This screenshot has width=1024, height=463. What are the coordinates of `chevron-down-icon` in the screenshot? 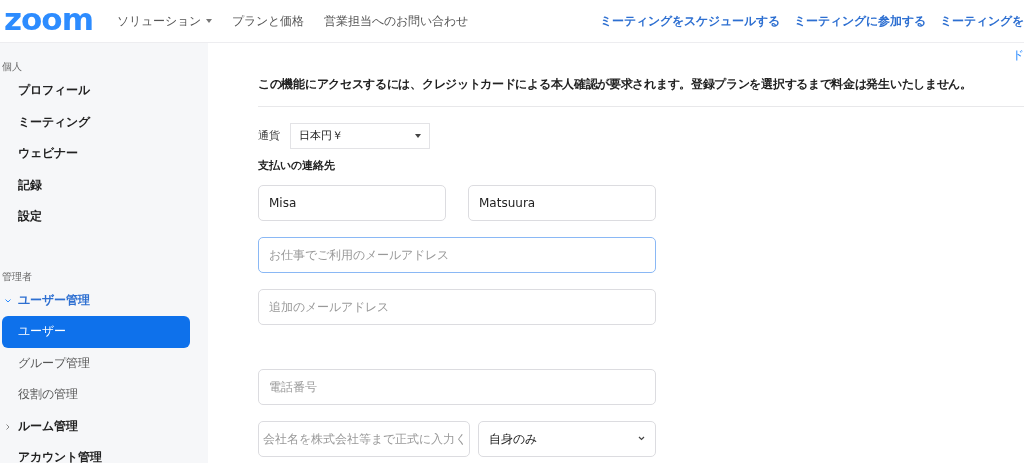 It's located at (641, 438).